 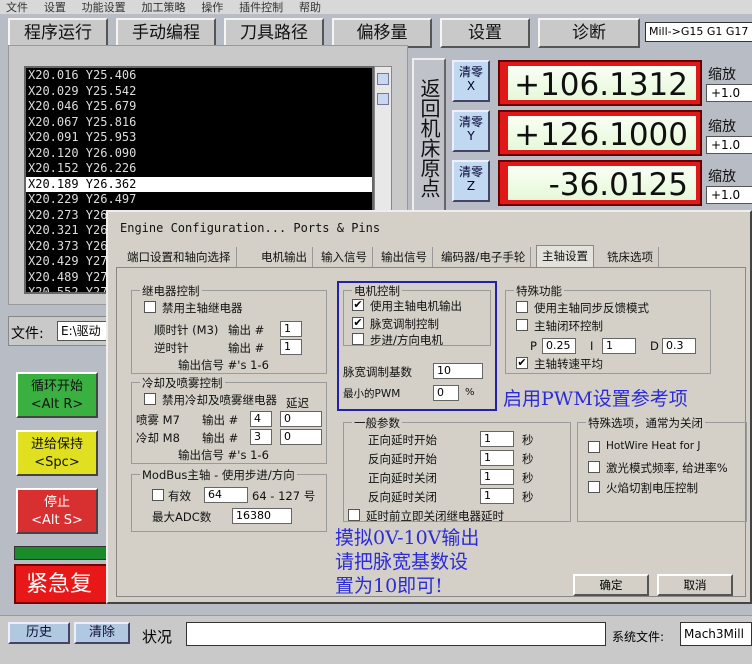 I want to click on pwm-control-label: 脉宽调制控制, so click(x=404, y=324).